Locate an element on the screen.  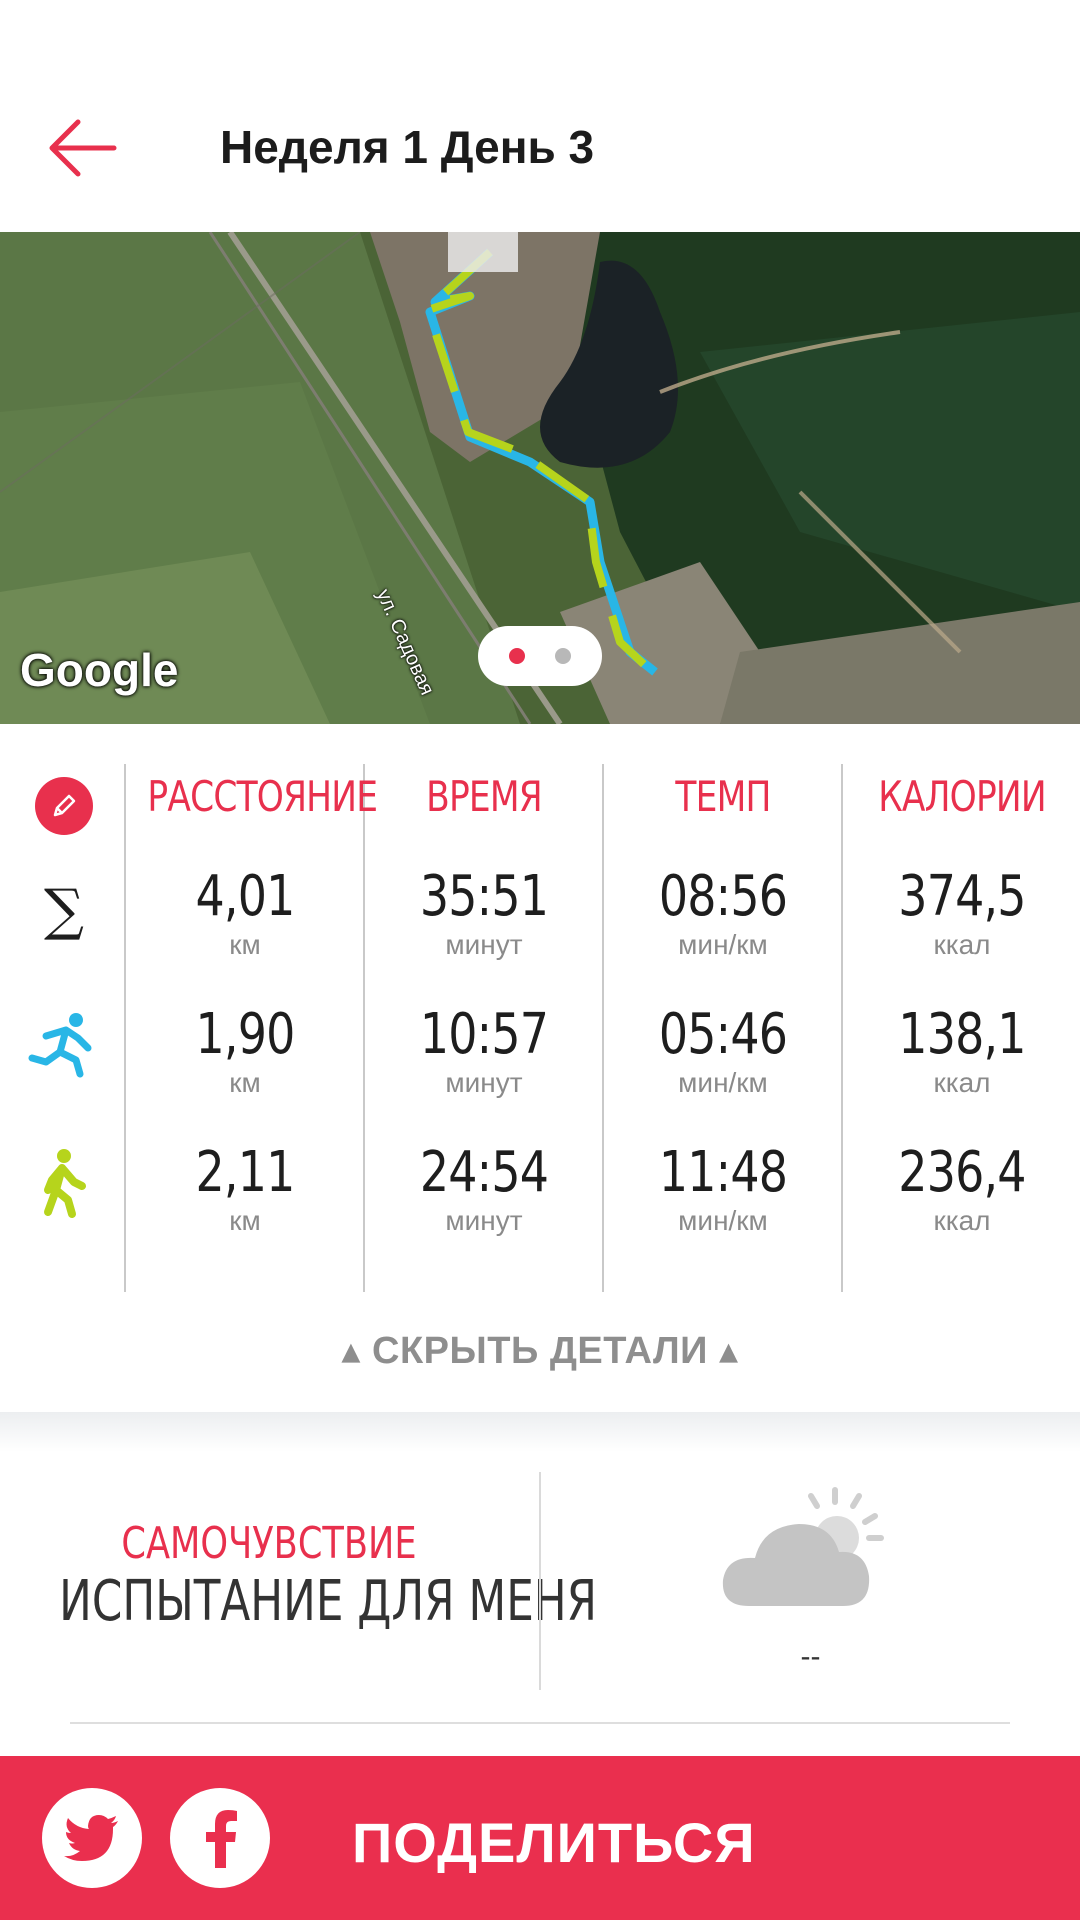
weather-block: -- is located at coordinates (810, 1581).